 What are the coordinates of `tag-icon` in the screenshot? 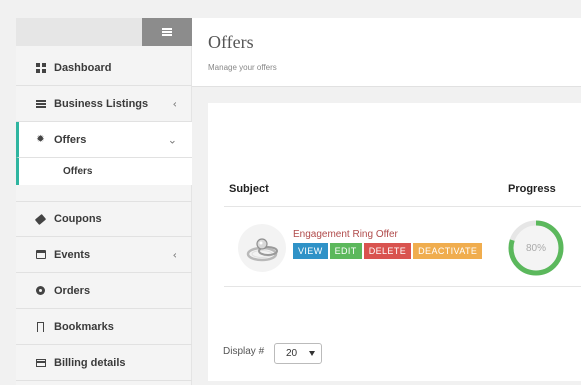 It's located at (40, 219).